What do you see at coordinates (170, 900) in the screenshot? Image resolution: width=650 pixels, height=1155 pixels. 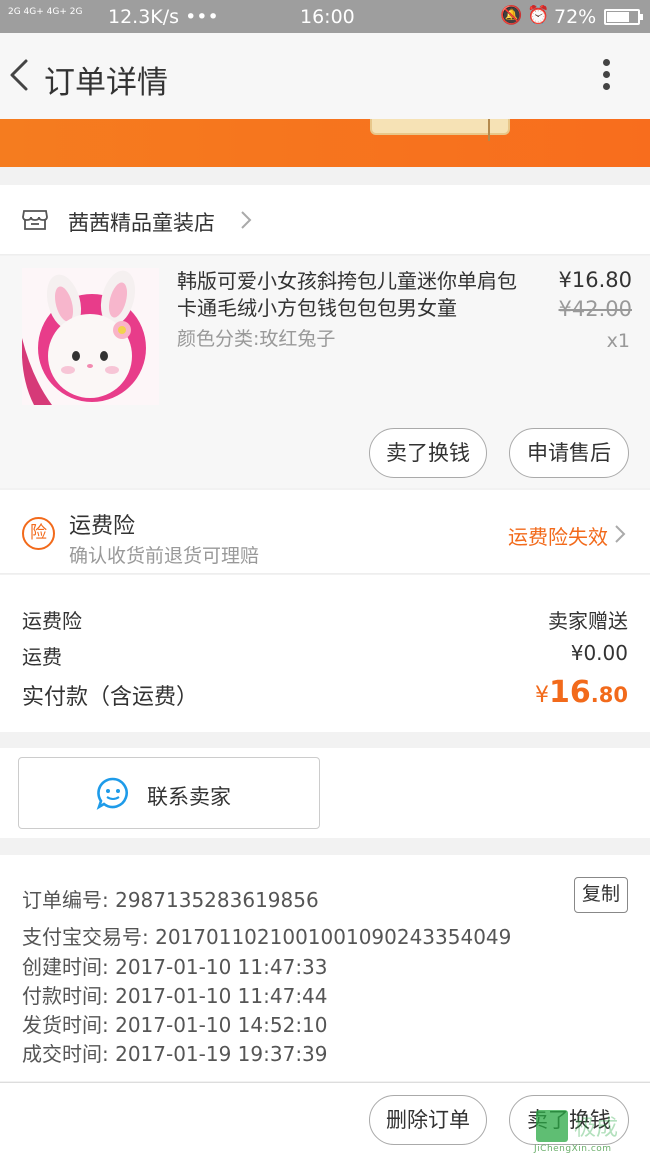 I see `order-number: 订单编号: 2987135283619856` at bounding box center [170, 900].